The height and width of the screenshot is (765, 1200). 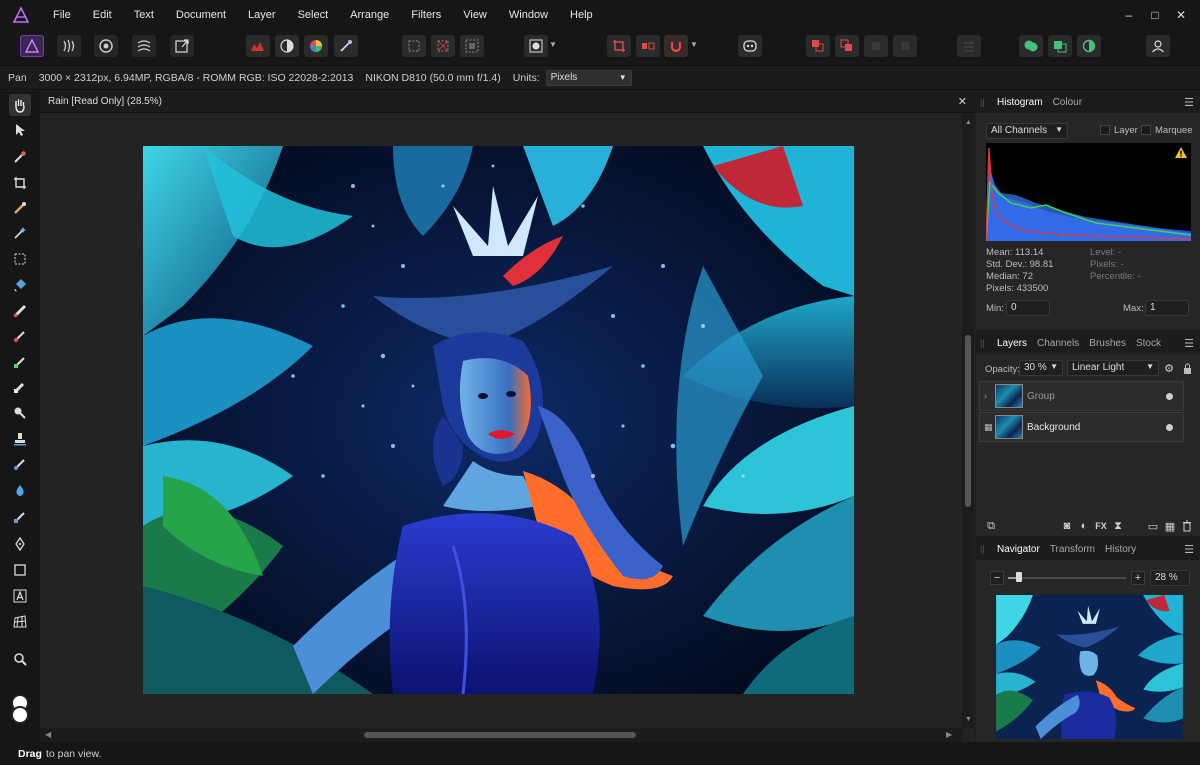 What do you see at coordinates (1089, 46) in the screenshot?
I see `intersect-shape-button` at bounding box center [1089, 46].